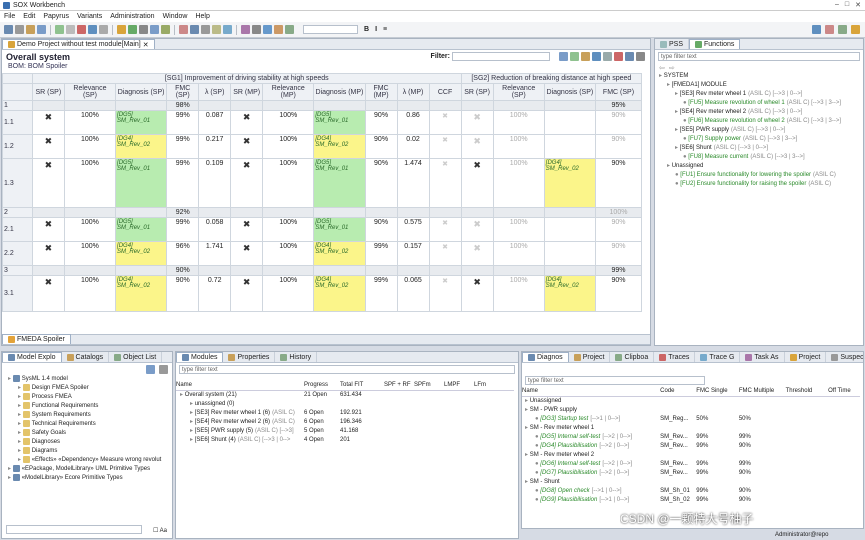 Image resolution: width=865 pixels, height=540 pixels. Describe the element at coordinates (691, 481) in the screenshot. I see `table-row: ▸ SM - Shunt` at that location.